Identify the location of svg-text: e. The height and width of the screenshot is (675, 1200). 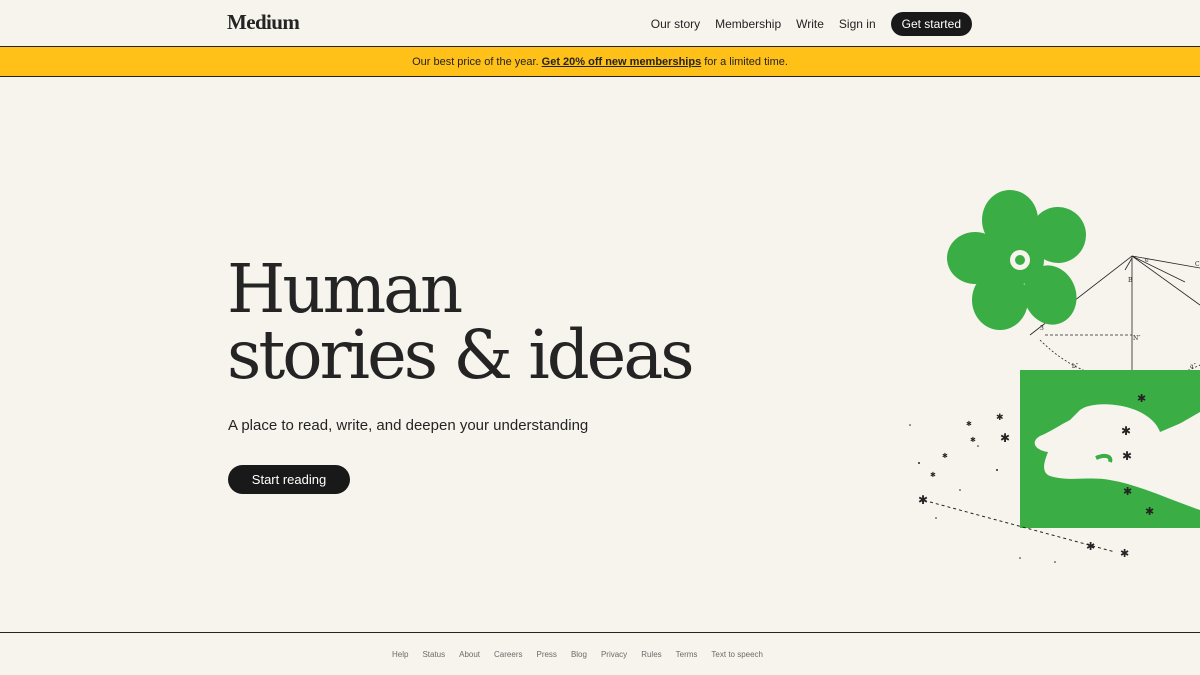
(1147, 260).